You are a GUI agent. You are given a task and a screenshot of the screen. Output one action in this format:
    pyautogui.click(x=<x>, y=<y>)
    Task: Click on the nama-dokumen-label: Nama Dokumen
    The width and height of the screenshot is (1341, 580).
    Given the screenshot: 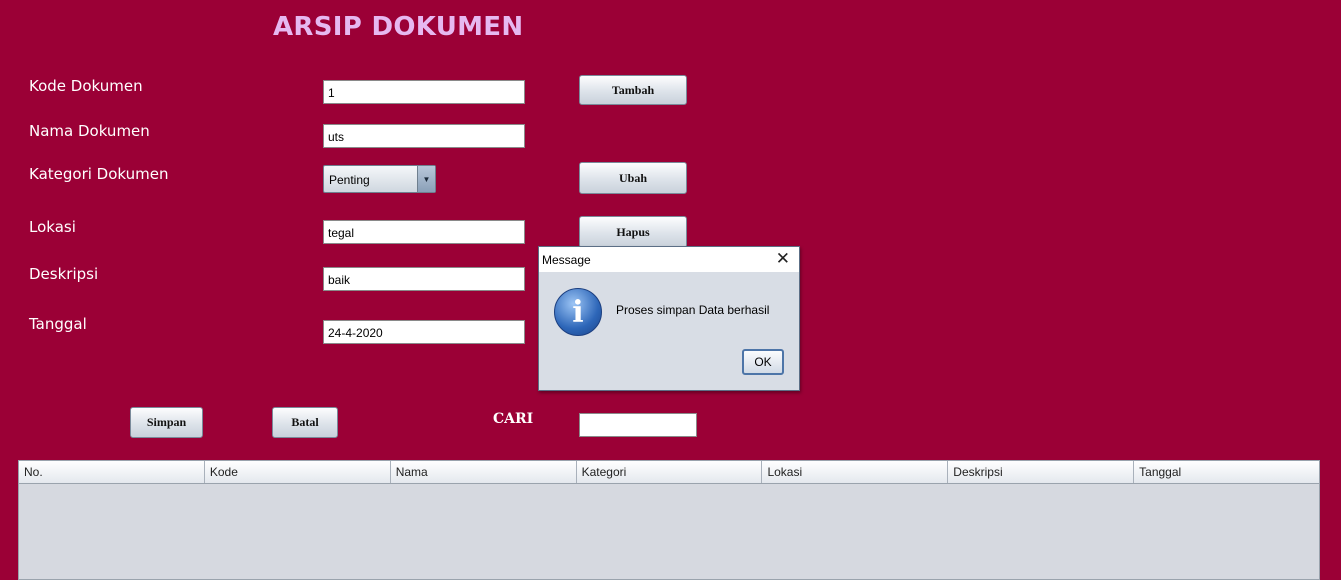 What is the action you would take?
    pyautogui.click(x=89, y=131)
    